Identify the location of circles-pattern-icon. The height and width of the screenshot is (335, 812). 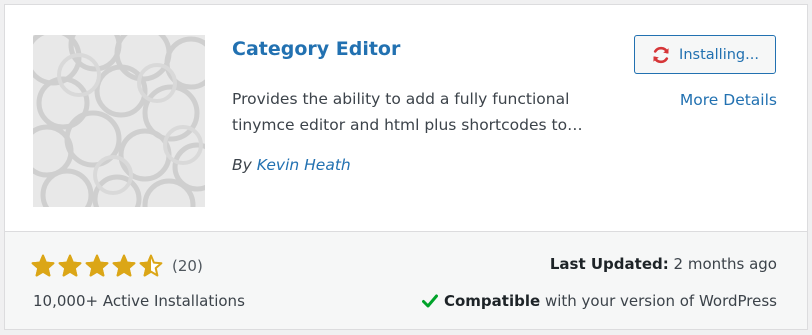
(119, 121).